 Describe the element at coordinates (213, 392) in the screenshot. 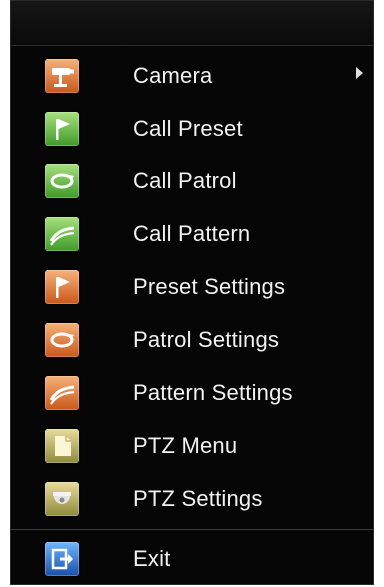

I see `menu-item-label: Pattern Settings` at that location.